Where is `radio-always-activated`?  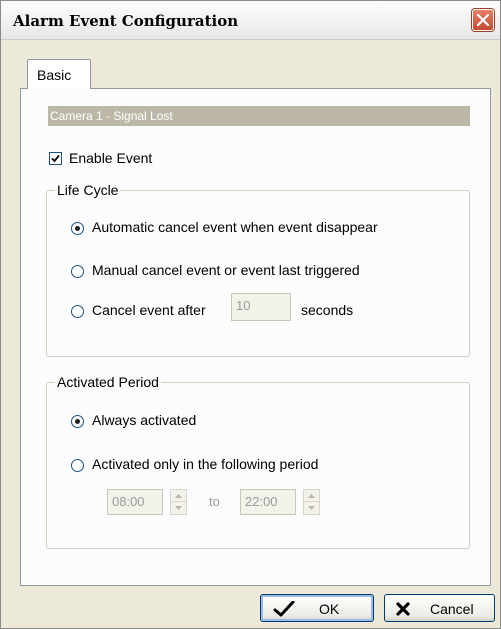
radio-always-activated is located at coordinates (77, 421).